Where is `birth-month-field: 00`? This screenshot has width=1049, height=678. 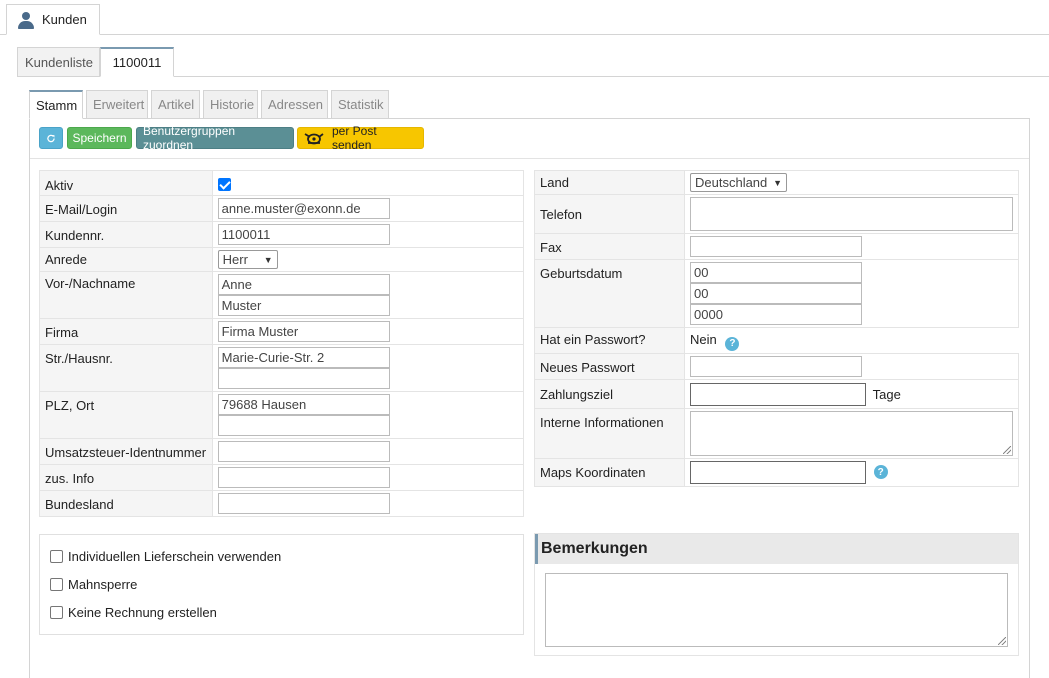 birth-month-field: 00 is located at coordinates (776, 293).